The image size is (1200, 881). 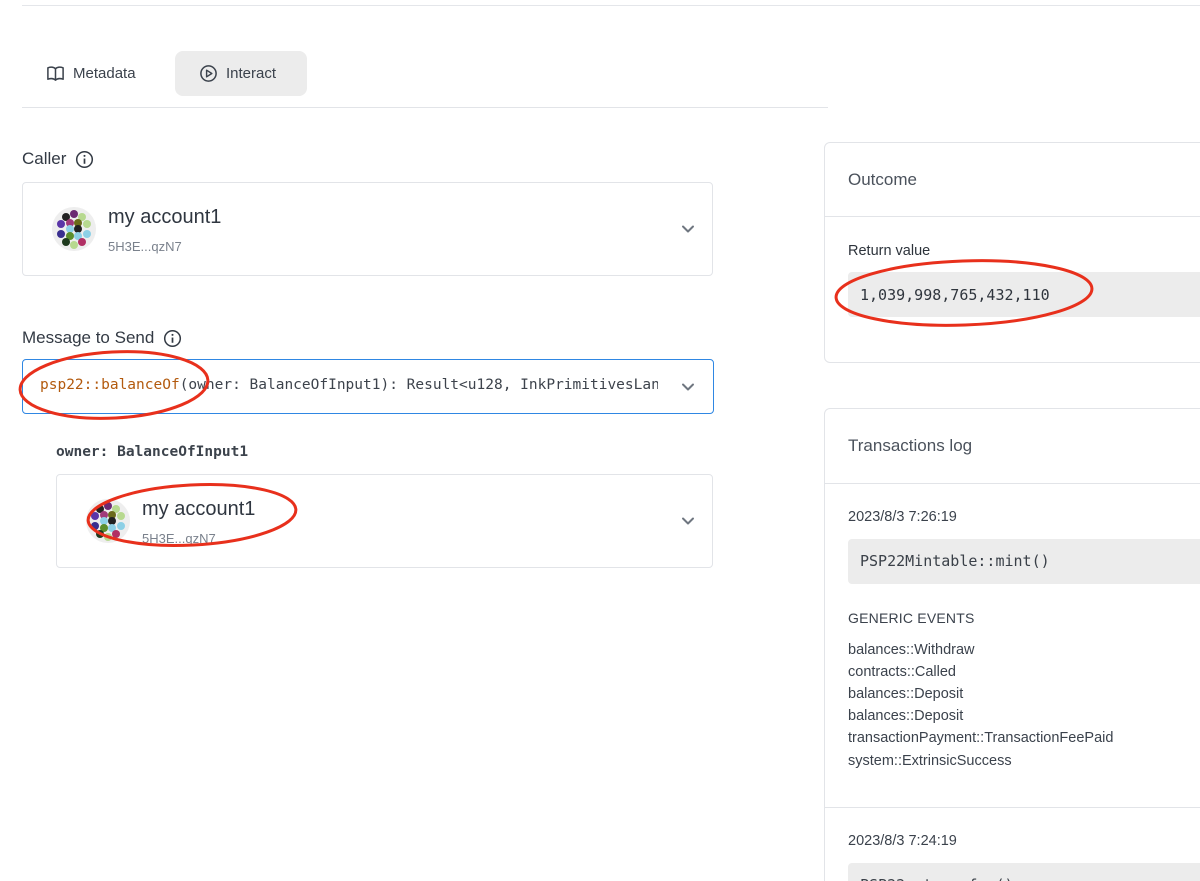 What do you see at coordinates (1024, 872) in the screenshot?
I see `log-entry-call: PSP22::transfer()` at bounding box center [1024, 872].